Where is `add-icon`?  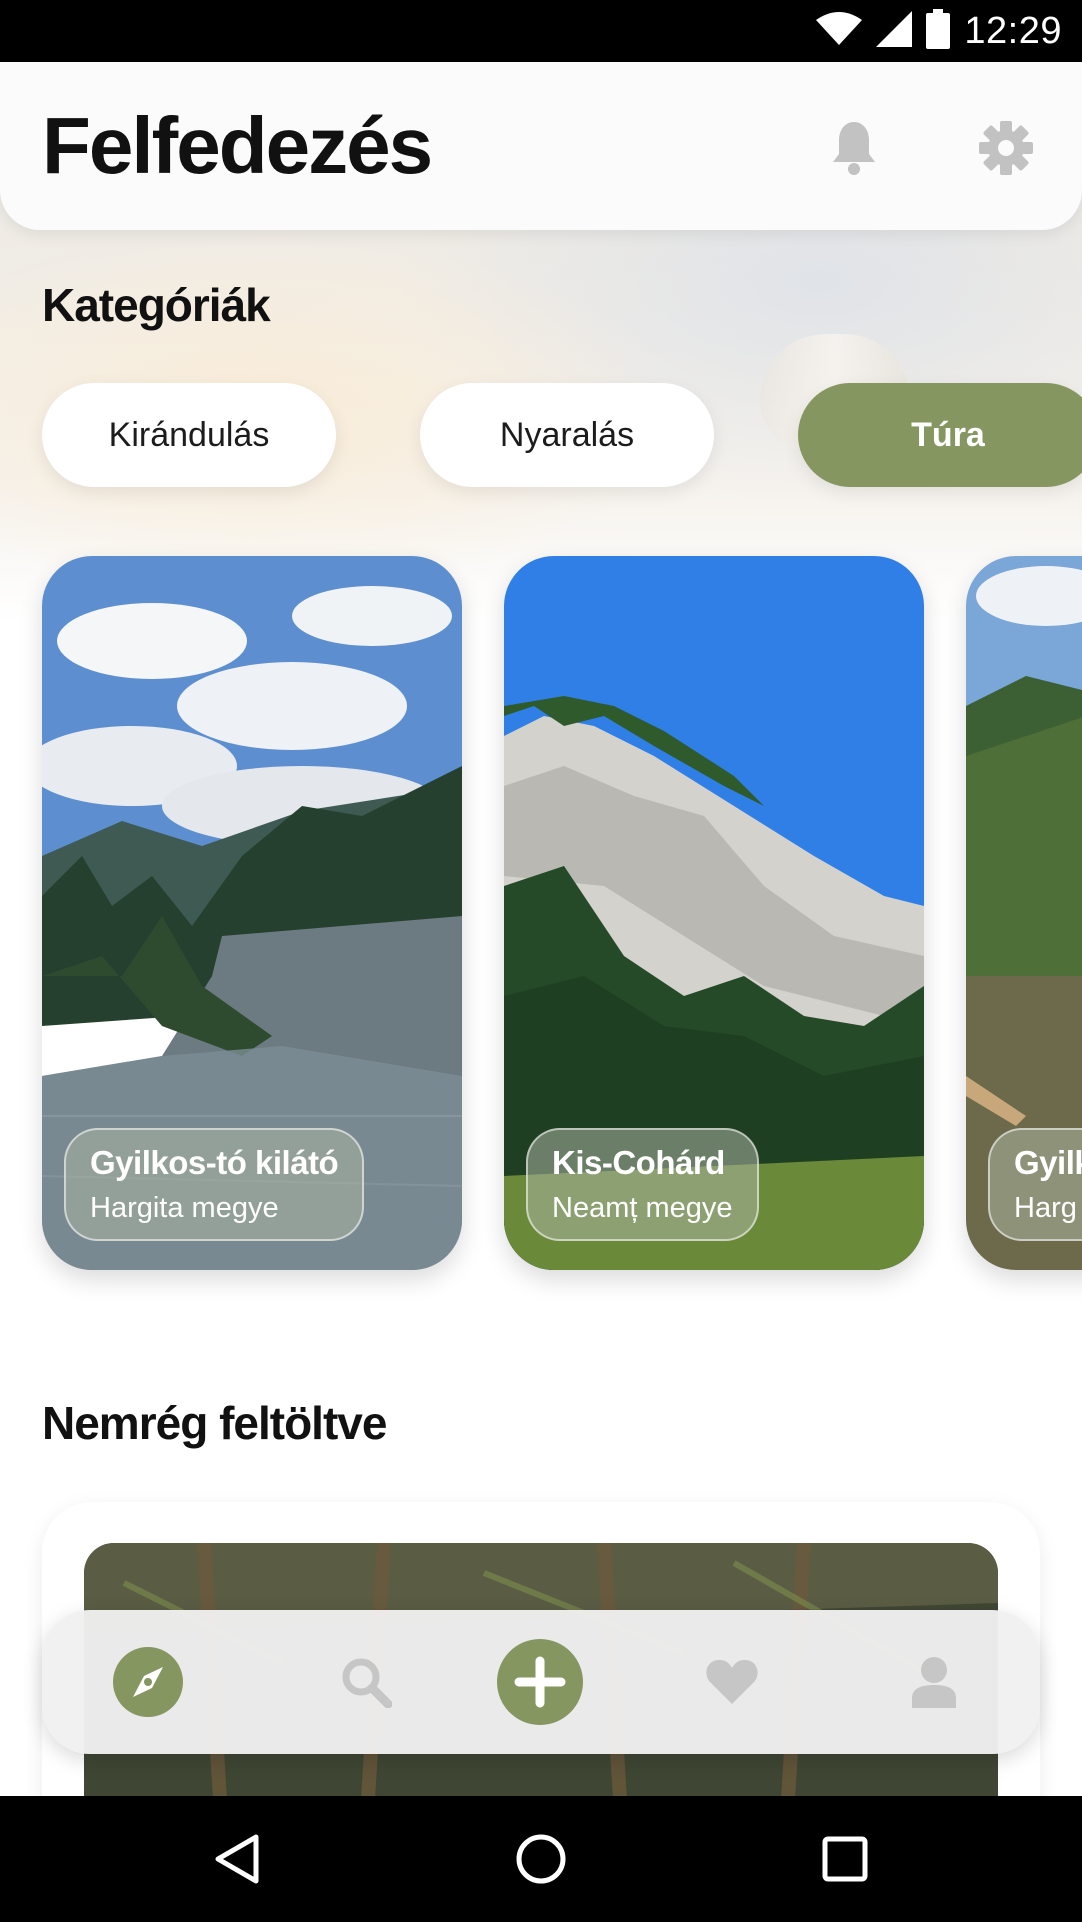 add-icon is located at coordinates (540, 1682).